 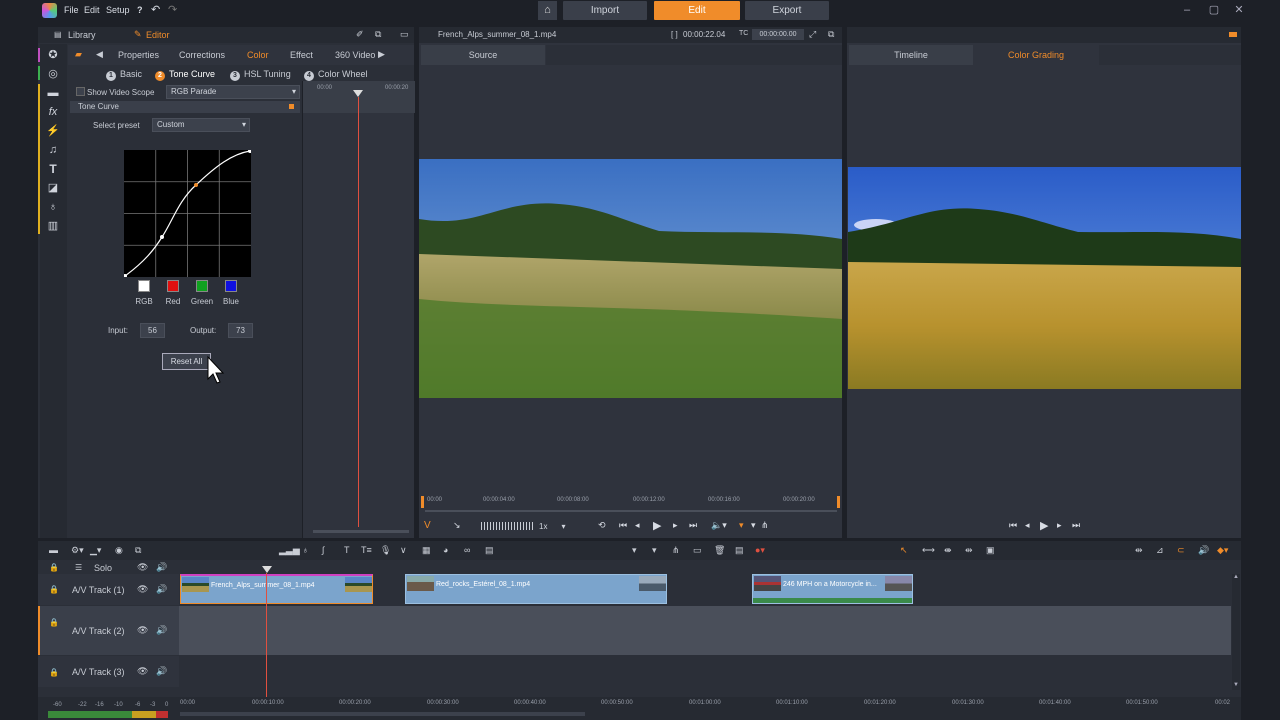 I want to click on export-frame-icon: ▤, so click(x=489, y=550).